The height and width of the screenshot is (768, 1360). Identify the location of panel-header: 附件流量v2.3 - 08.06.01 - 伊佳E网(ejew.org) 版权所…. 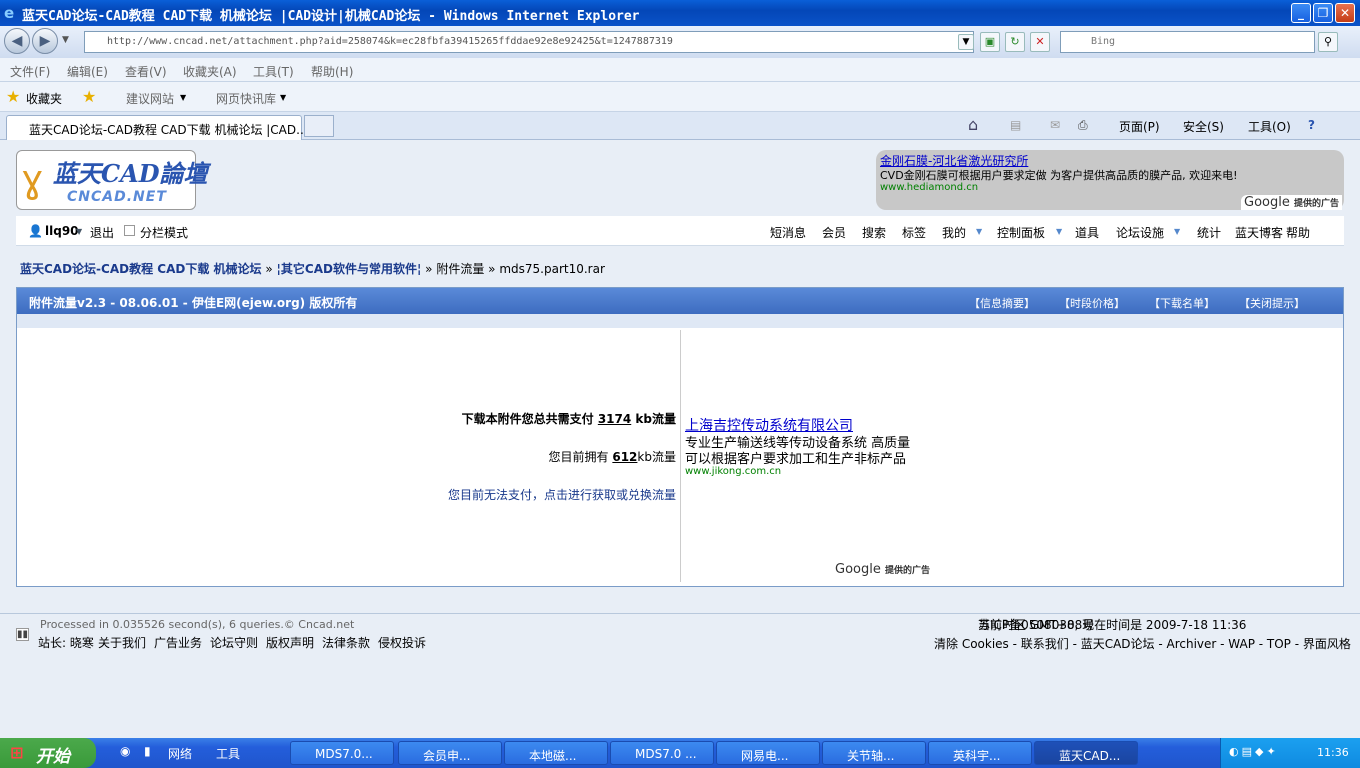
(680, 301).